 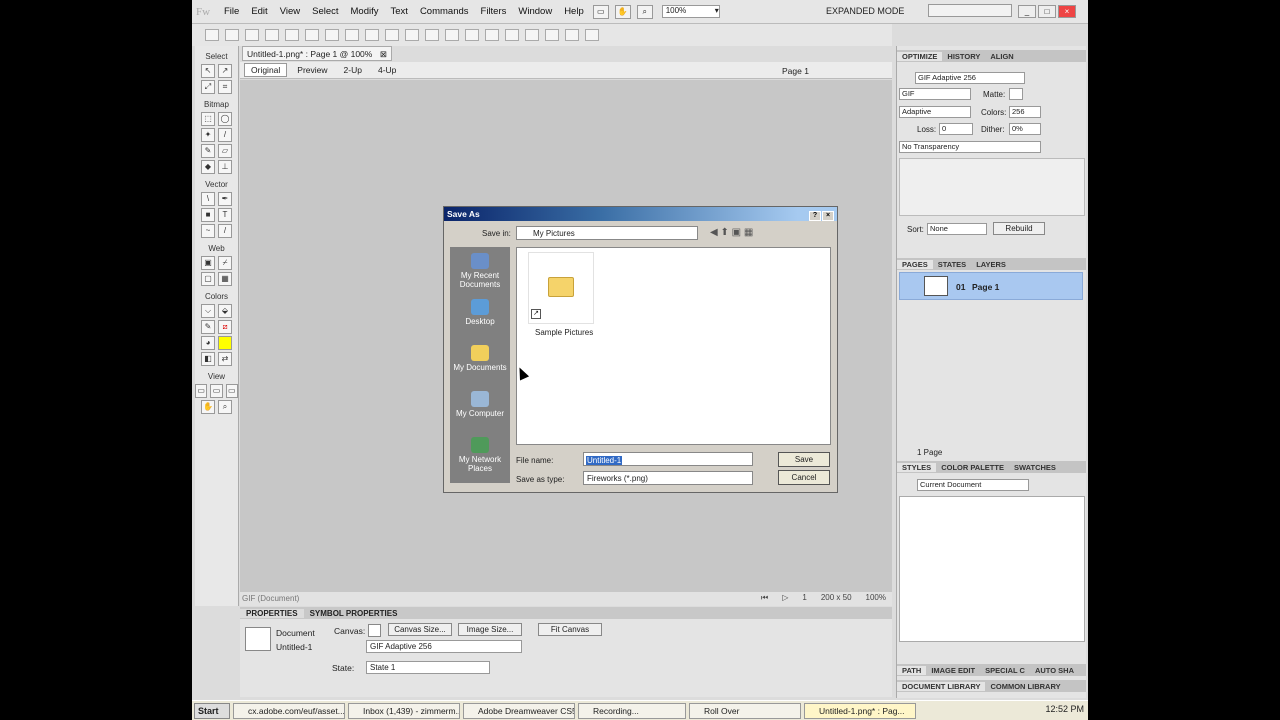 What do you see at coordinates (472, 35) in the screenshot?
I see `join-icon` at bounding box center [472, 35].